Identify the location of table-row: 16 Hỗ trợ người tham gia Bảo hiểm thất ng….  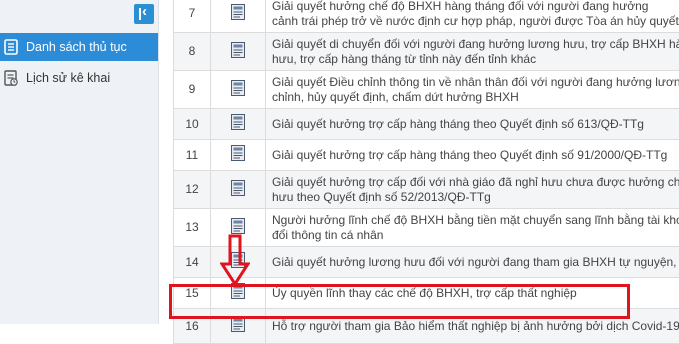
(426, 326).